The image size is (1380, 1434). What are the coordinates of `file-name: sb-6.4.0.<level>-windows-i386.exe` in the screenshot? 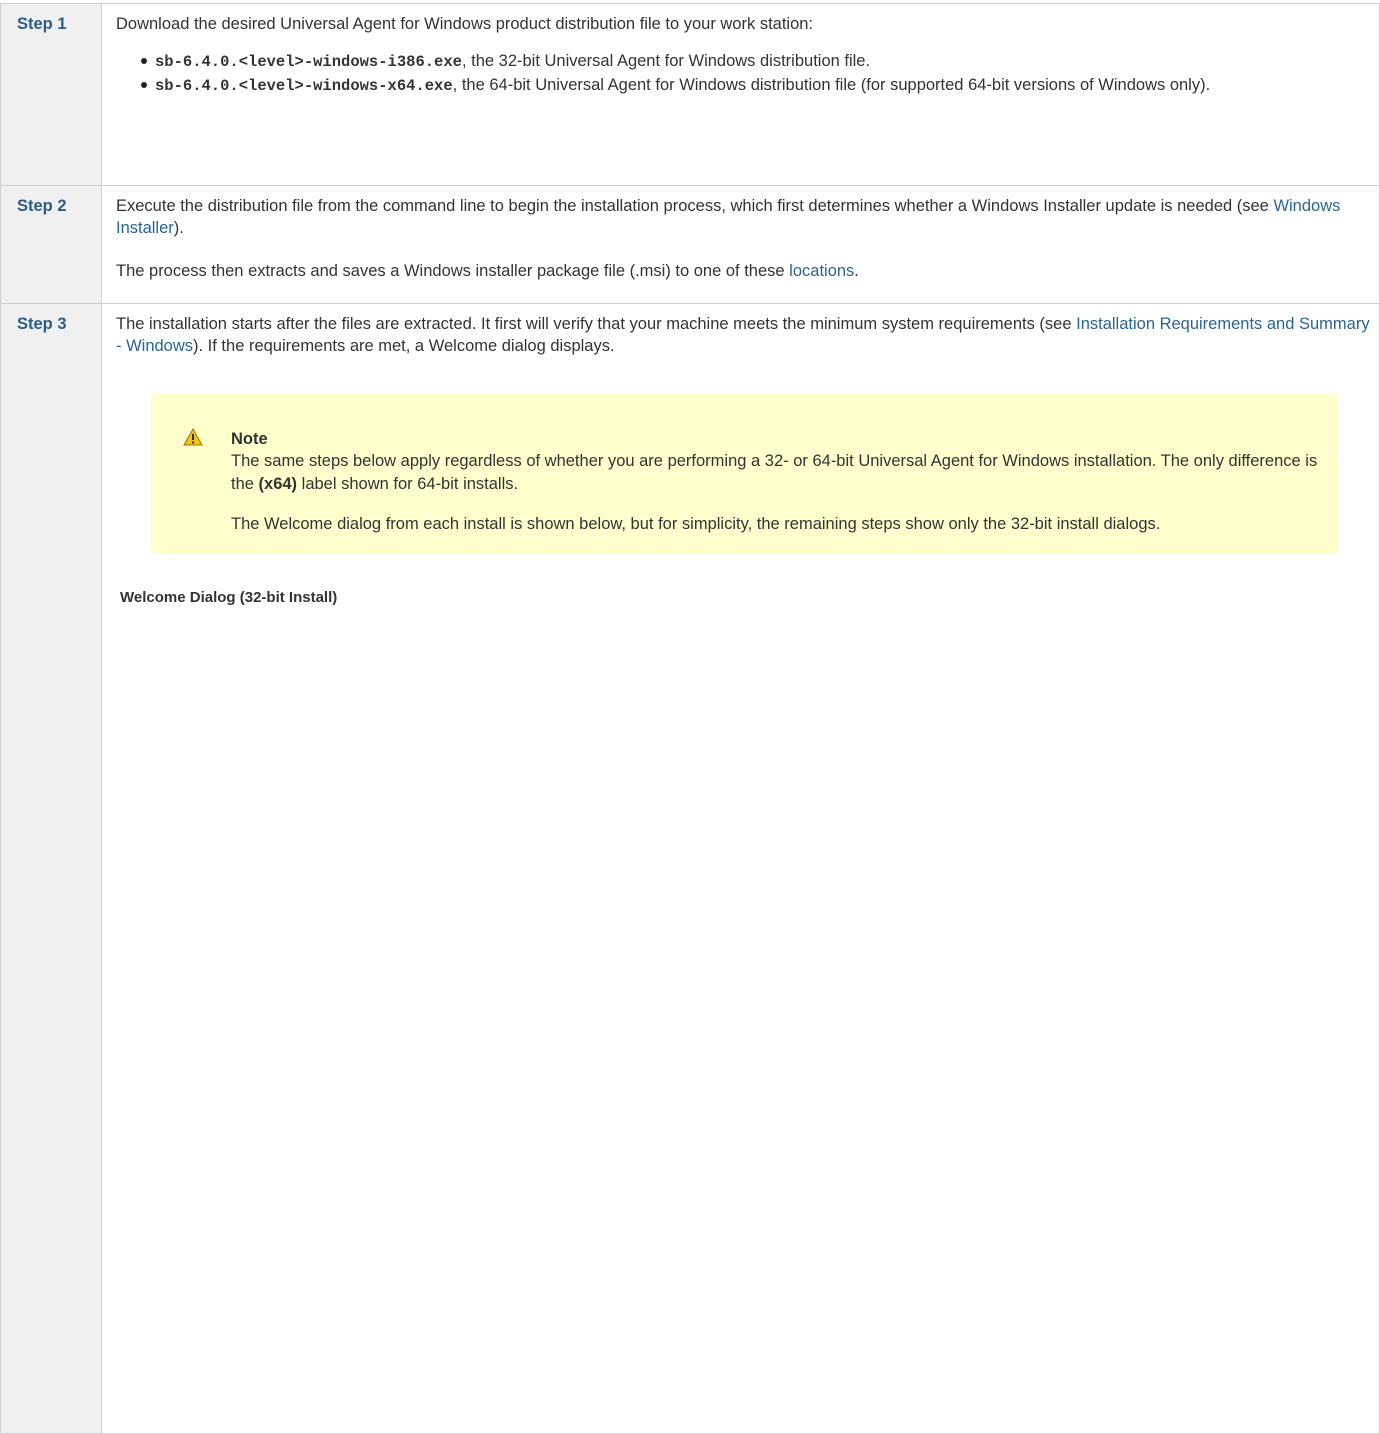 It's located at (308, 62).